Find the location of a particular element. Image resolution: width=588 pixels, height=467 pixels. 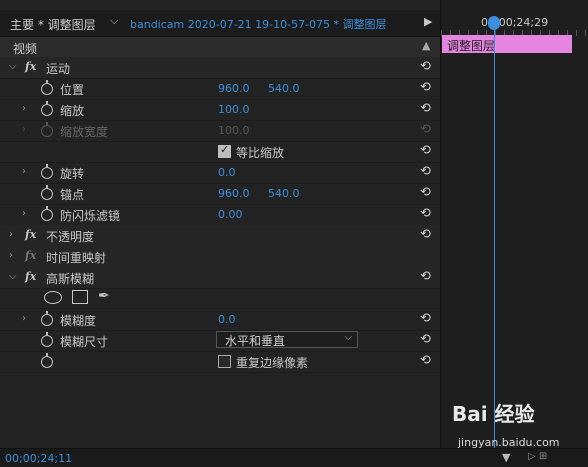

effect-name: 不透明度 is located at coordinates (70, 237).